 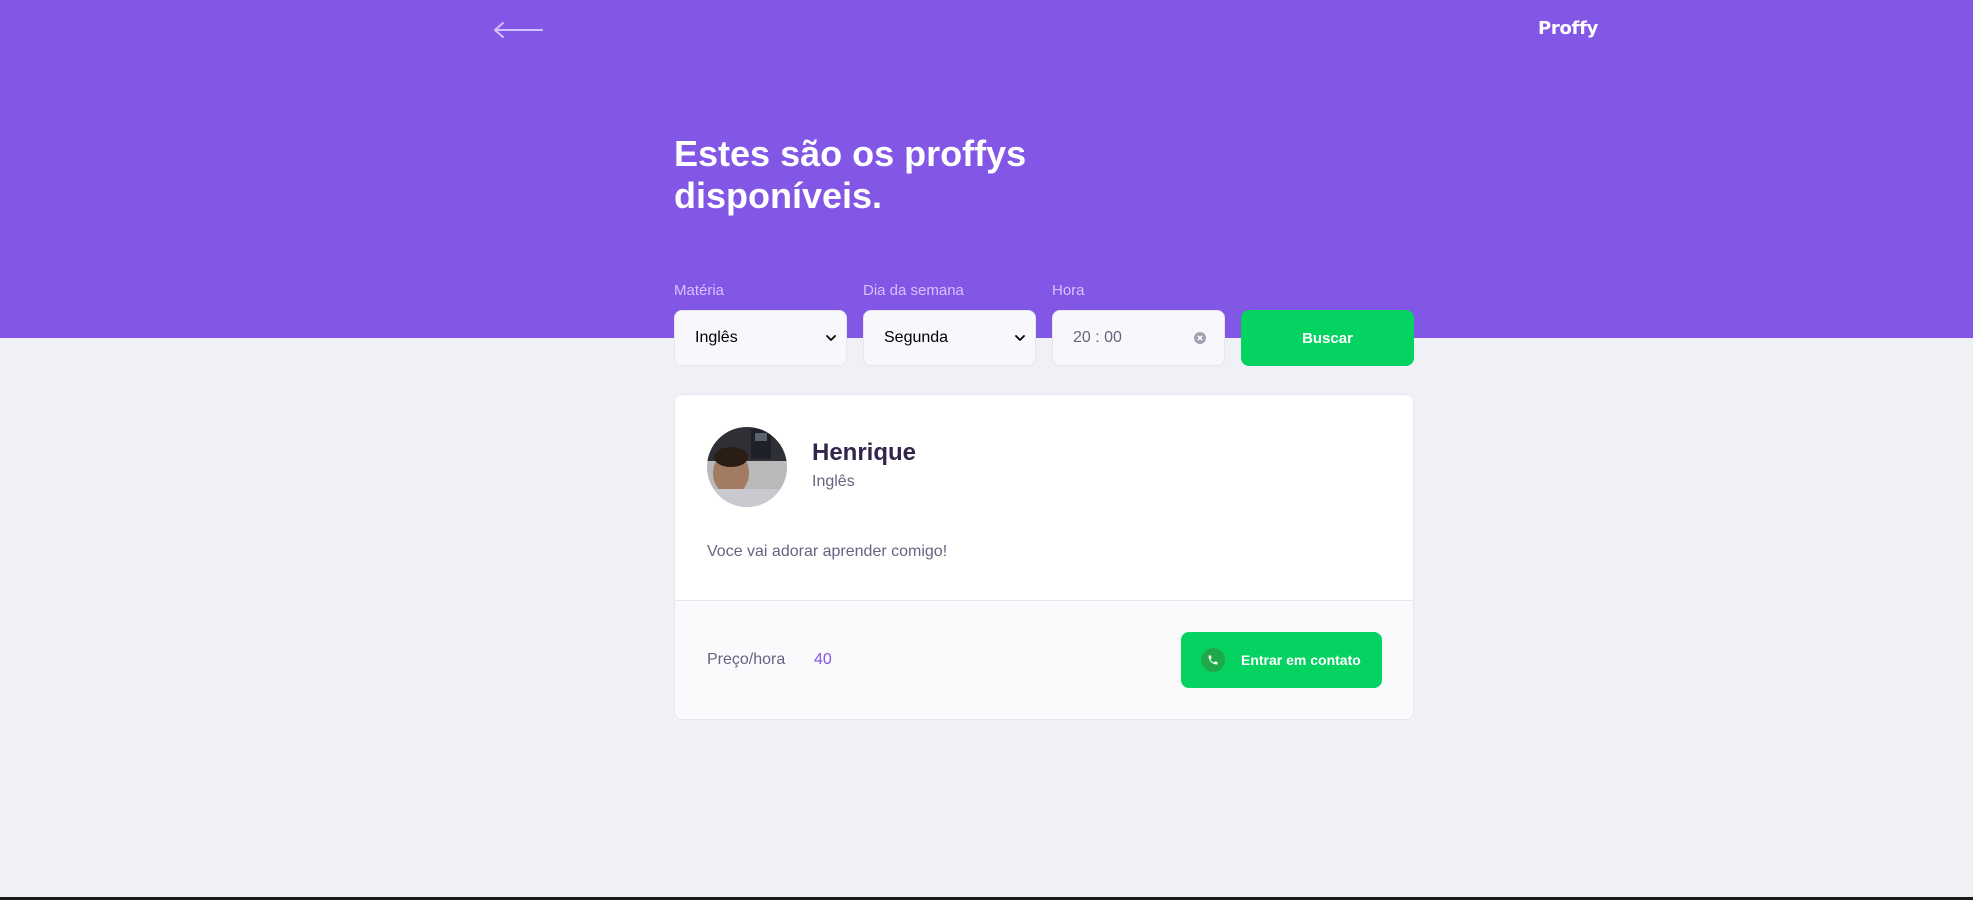 I want to click on time-input-value: 20 : 00, so click(x=1097, y=337).